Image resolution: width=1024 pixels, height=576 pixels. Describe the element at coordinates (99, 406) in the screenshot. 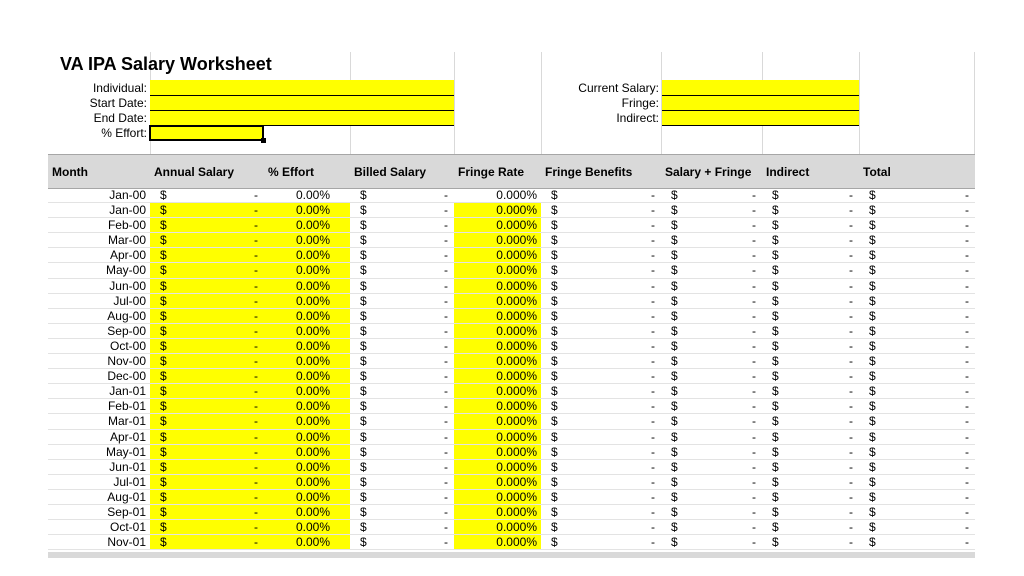

I see `cell-month: Feb-01` at that location.